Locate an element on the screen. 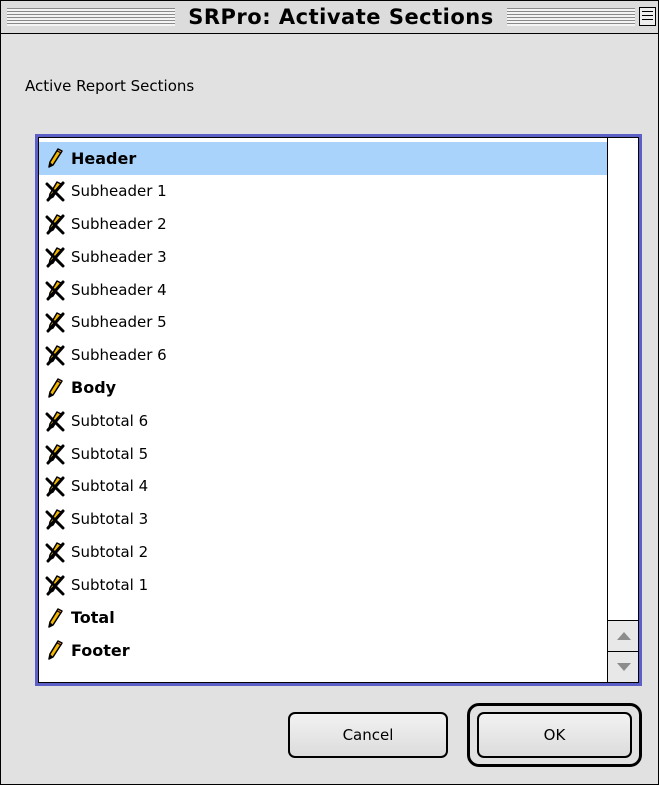  list-item: Subheader 6 is located at coordinates (323, 355).